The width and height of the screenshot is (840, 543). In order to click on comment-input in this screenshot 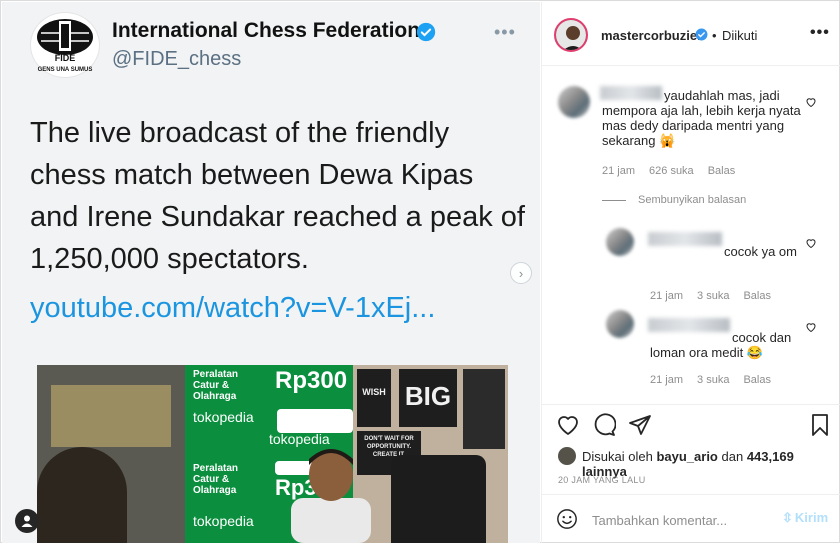, I will do `click(682, 520)`.